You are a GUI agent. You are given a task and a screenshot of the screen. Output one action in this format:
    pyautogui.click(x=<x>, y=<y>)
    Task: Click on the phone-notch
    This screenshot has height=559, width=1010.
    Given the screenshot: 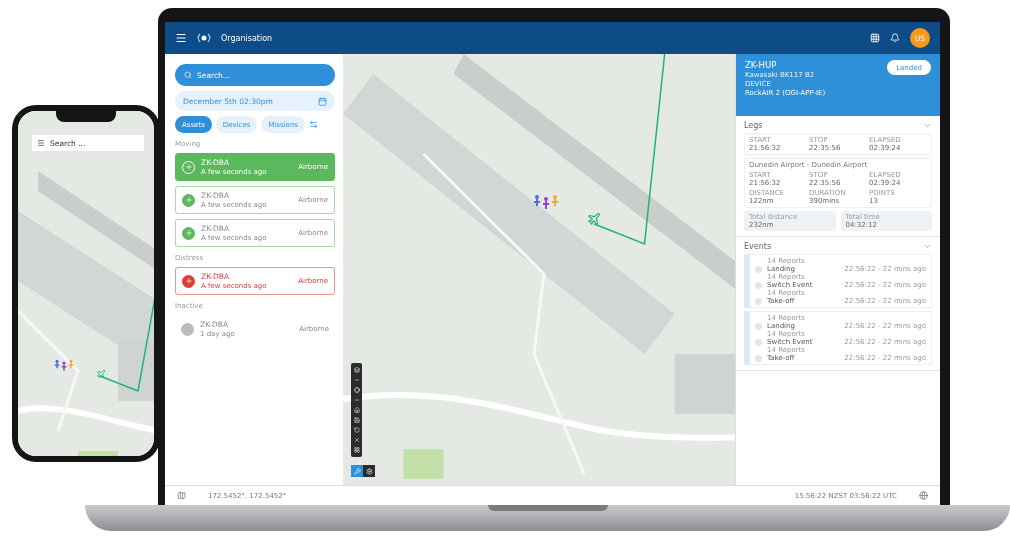 What is the action you would take?
    pyautogui.click(x=86, y=116)
    